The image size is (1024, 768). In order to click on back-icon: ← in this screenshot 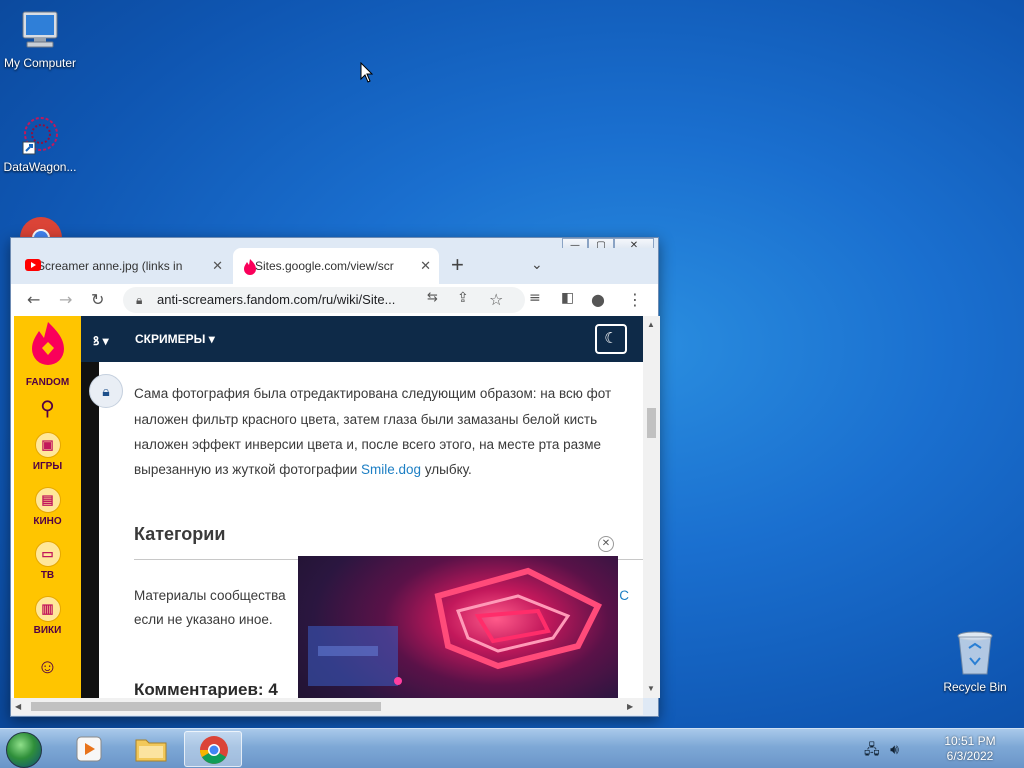, I will do `click(33, 299)`.